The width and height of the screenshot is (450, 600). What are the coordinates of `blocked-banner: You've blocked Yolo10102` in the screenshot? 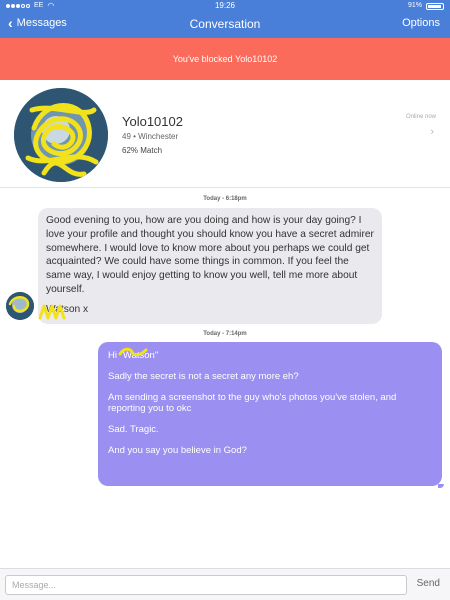 It's located at (225, 59).